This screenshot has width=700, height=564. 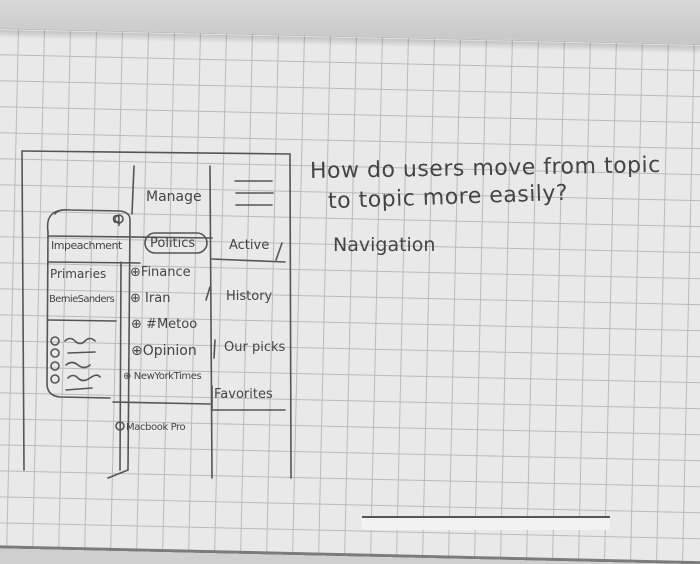 What do you see at coordinates (208, 293) in the screenshot?
I see `opinion-divider` at bounding box center [208, 293].